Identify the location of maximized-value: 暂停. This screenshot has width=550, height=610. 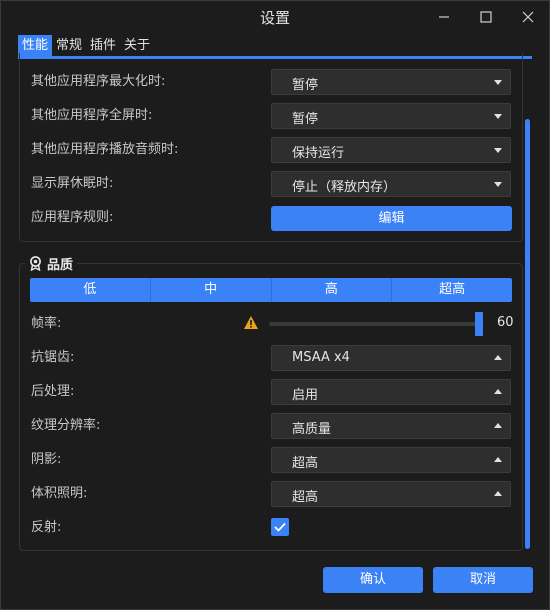
(305, 85).